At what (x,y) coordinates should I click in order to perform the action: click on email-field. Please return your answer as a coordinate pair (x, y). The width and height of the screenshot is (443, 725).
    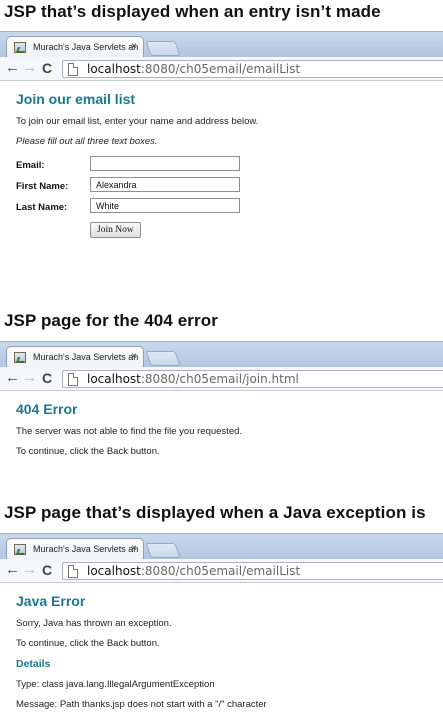
    Looking at the image, I should click on (165, 163).